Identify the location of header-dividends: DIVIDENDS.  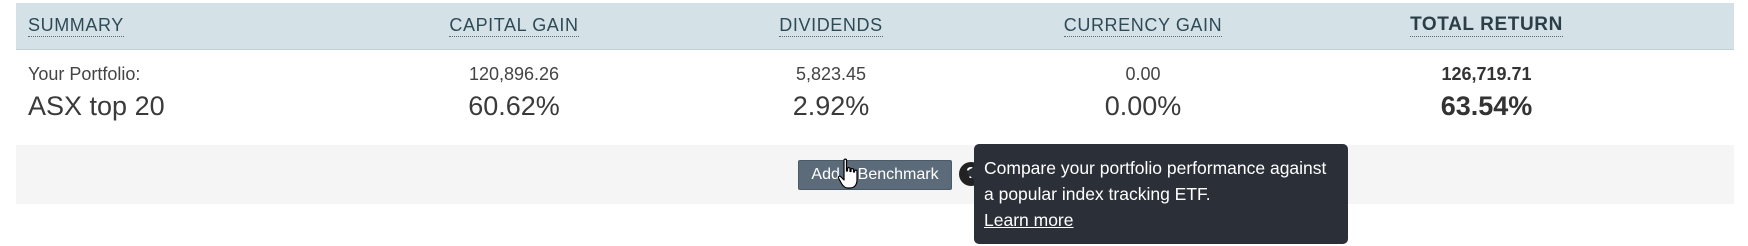
(831, 26).